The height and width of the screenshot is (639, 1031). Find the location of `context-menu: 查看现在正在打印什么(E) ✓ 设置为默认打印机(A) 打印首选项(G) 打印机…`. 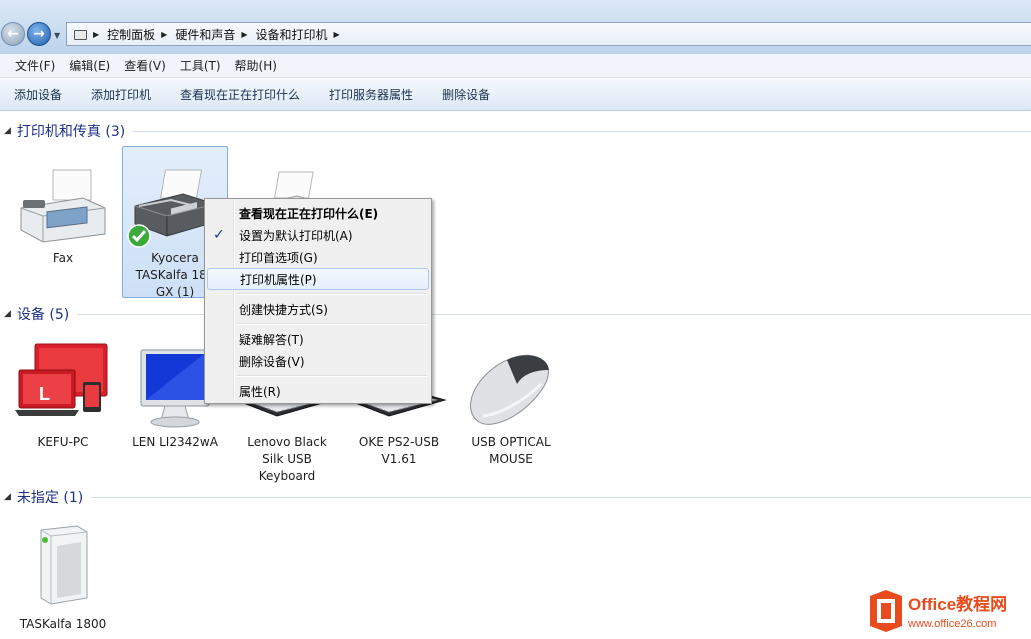

context-menu: 查看现在正在打印什么(E) ✓ 设置为默认打印机(A) 打印首选项(G) 打印机… is located at coordinates (318, 301).